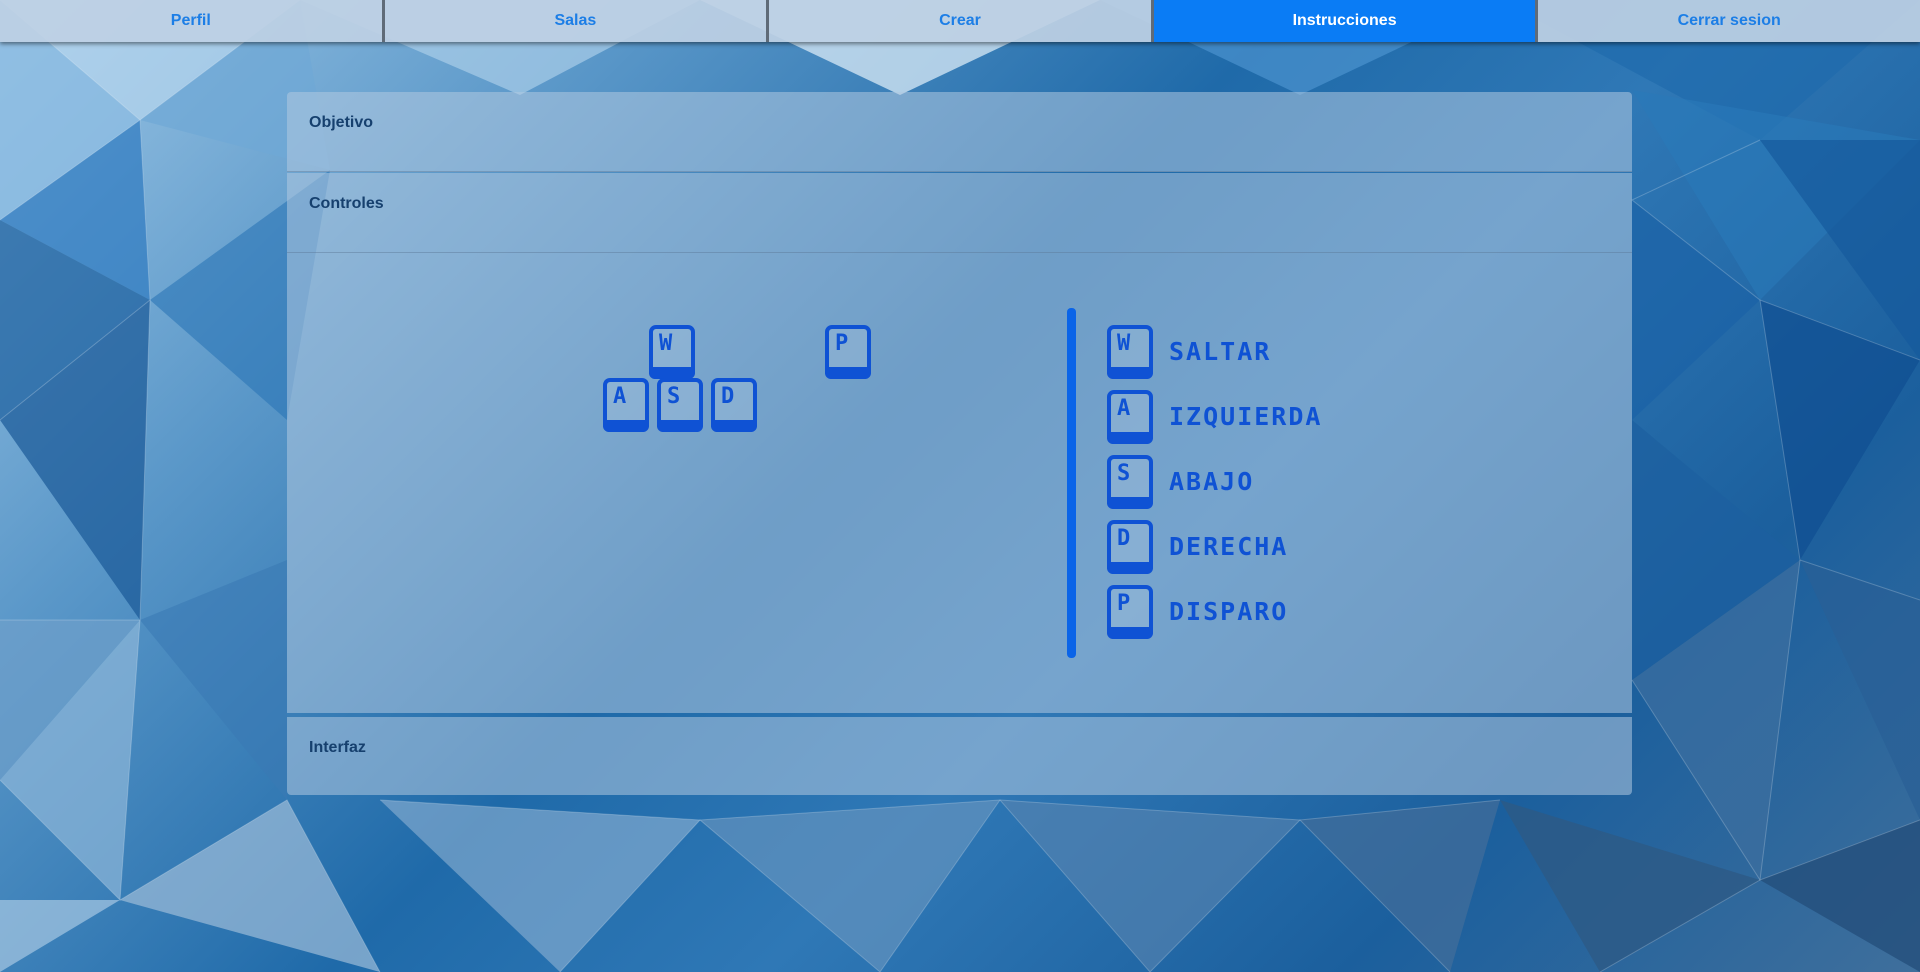 The image size is (1920, 972). What do you see at coordinates (577, 21) in the screenshot?
I see `tab-salas: Salas` at bounding box center [577, 21].